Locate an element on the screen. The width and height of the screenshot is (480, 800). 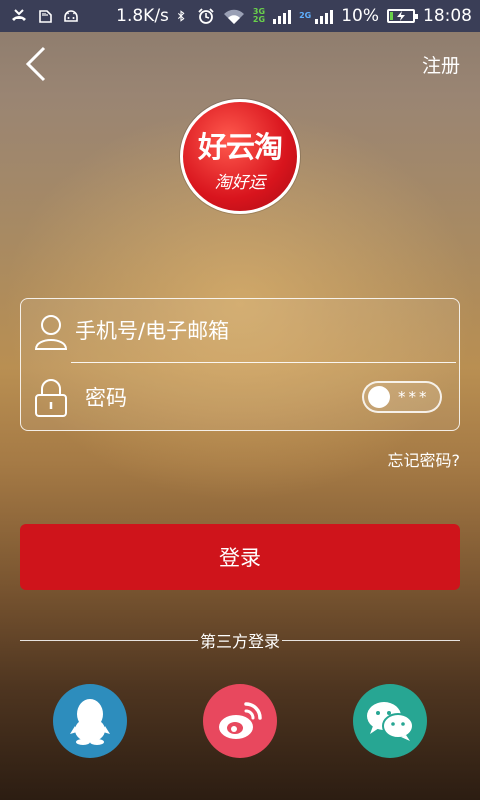
sd-card-icon is located at coordinates (45, 16).